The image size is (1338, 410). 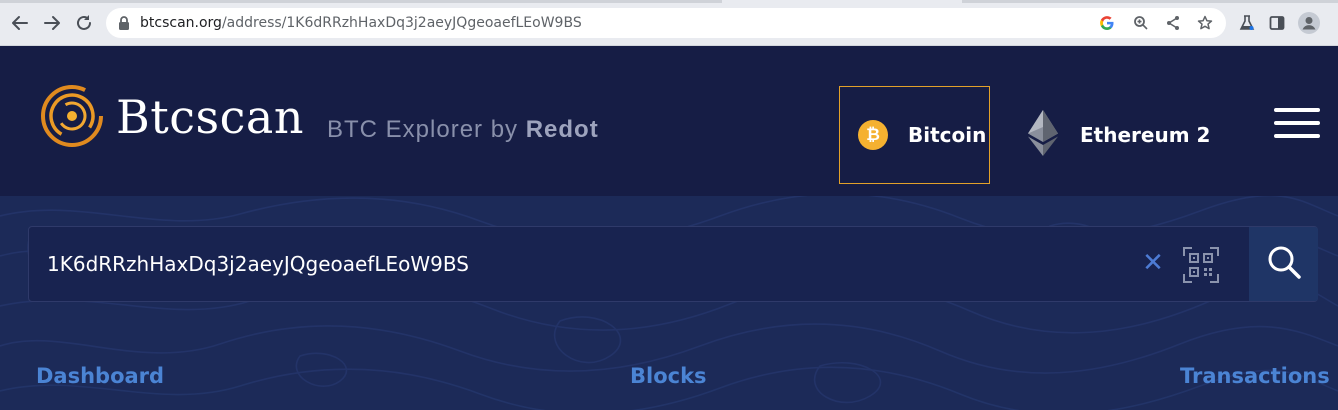 What do you see at coordinates (426, 129) in the screenshot?
I see `tagline-prefix: BTC Explorer by` at bounding box center [426, 129].